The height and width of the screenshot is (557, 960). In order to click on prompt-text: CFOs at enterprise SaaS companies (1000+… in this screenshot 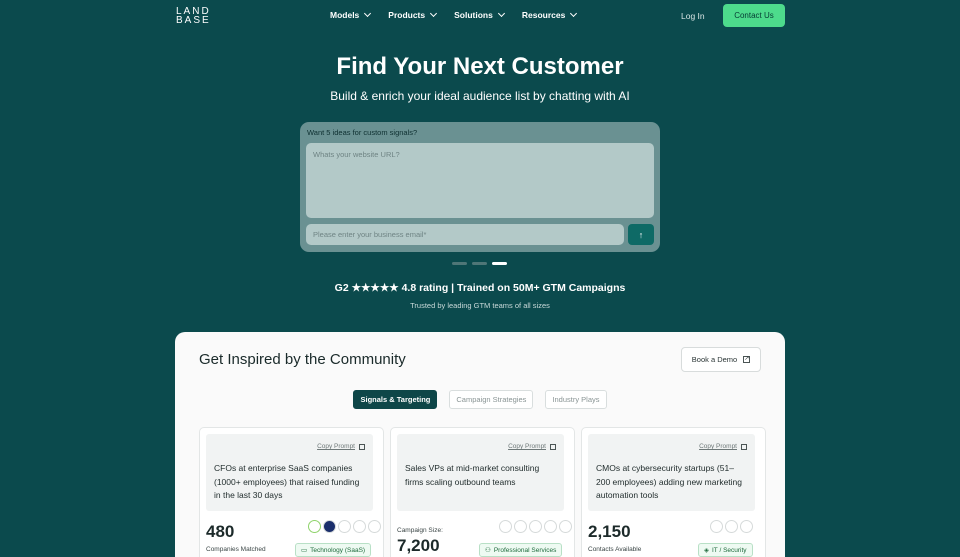, I will do `click(287, 481)`.